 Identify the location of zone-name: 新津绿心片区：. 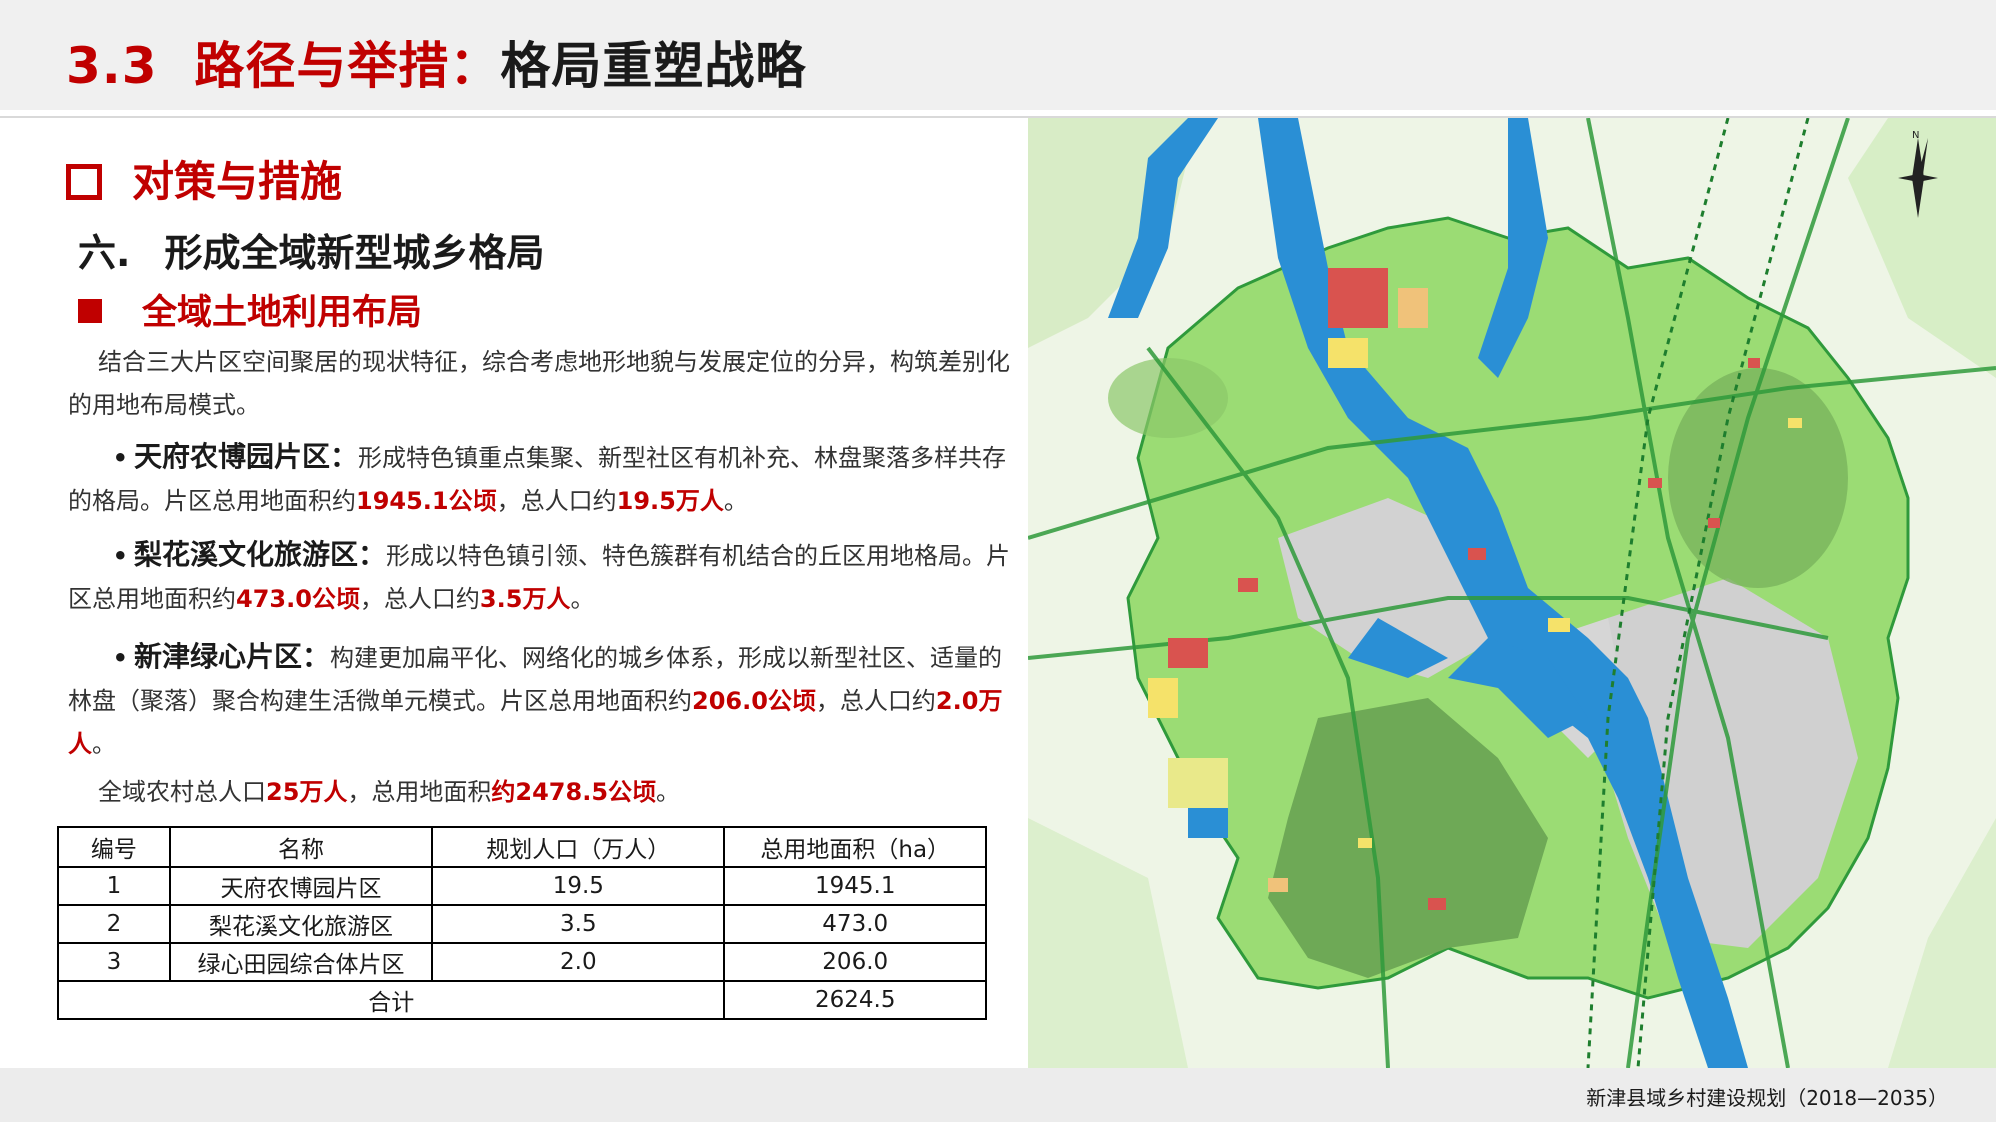
(232, 656).